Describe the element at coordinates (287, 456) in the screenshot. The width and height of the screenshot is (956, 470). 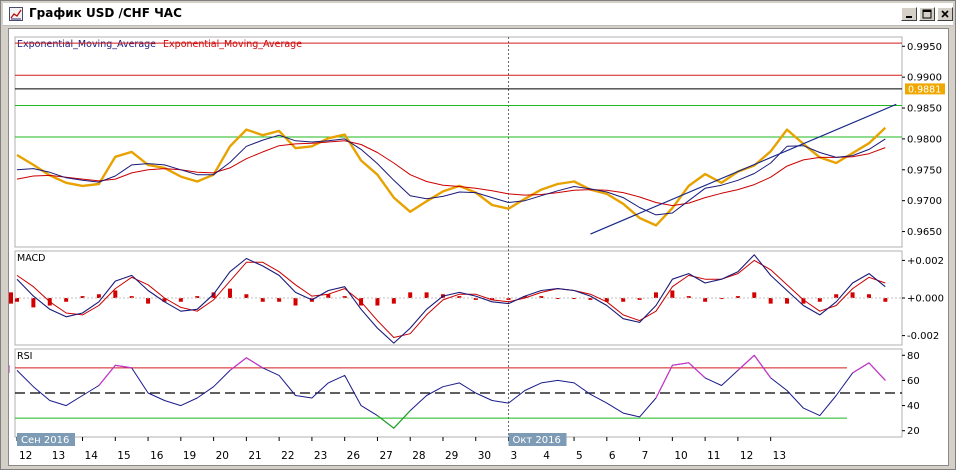
I see `time-tick-label: 22` at that location.